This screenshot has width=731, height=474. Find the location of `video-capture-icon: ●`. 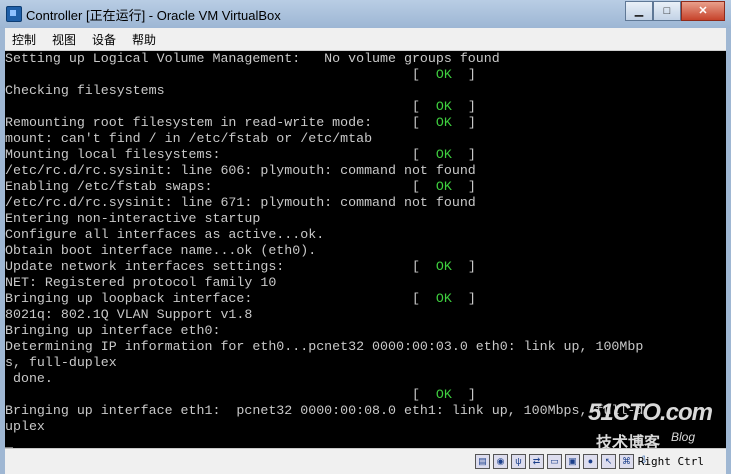

video-capture-icon: ● is located at coordinates (590, 461).